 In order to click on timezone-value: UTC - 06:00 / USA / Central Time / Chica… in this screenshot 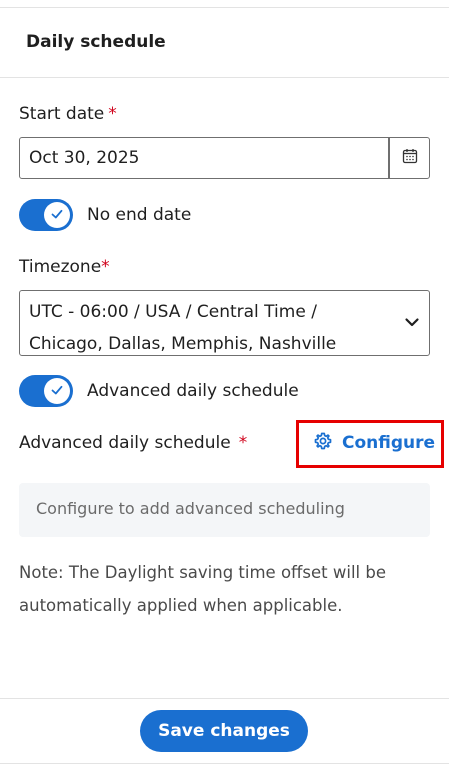, I will do `click(209, 328)`.